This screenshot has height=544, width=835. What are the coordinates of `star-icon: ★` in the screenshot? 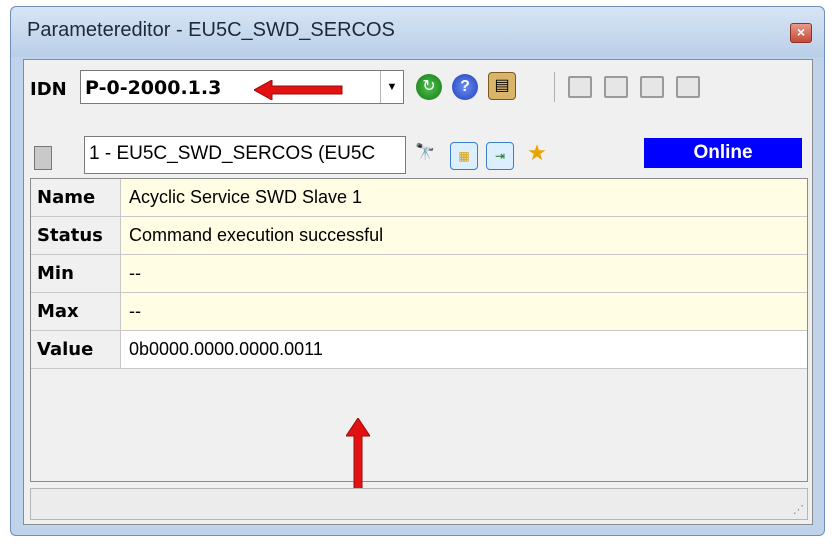 It's located at (537, 153).